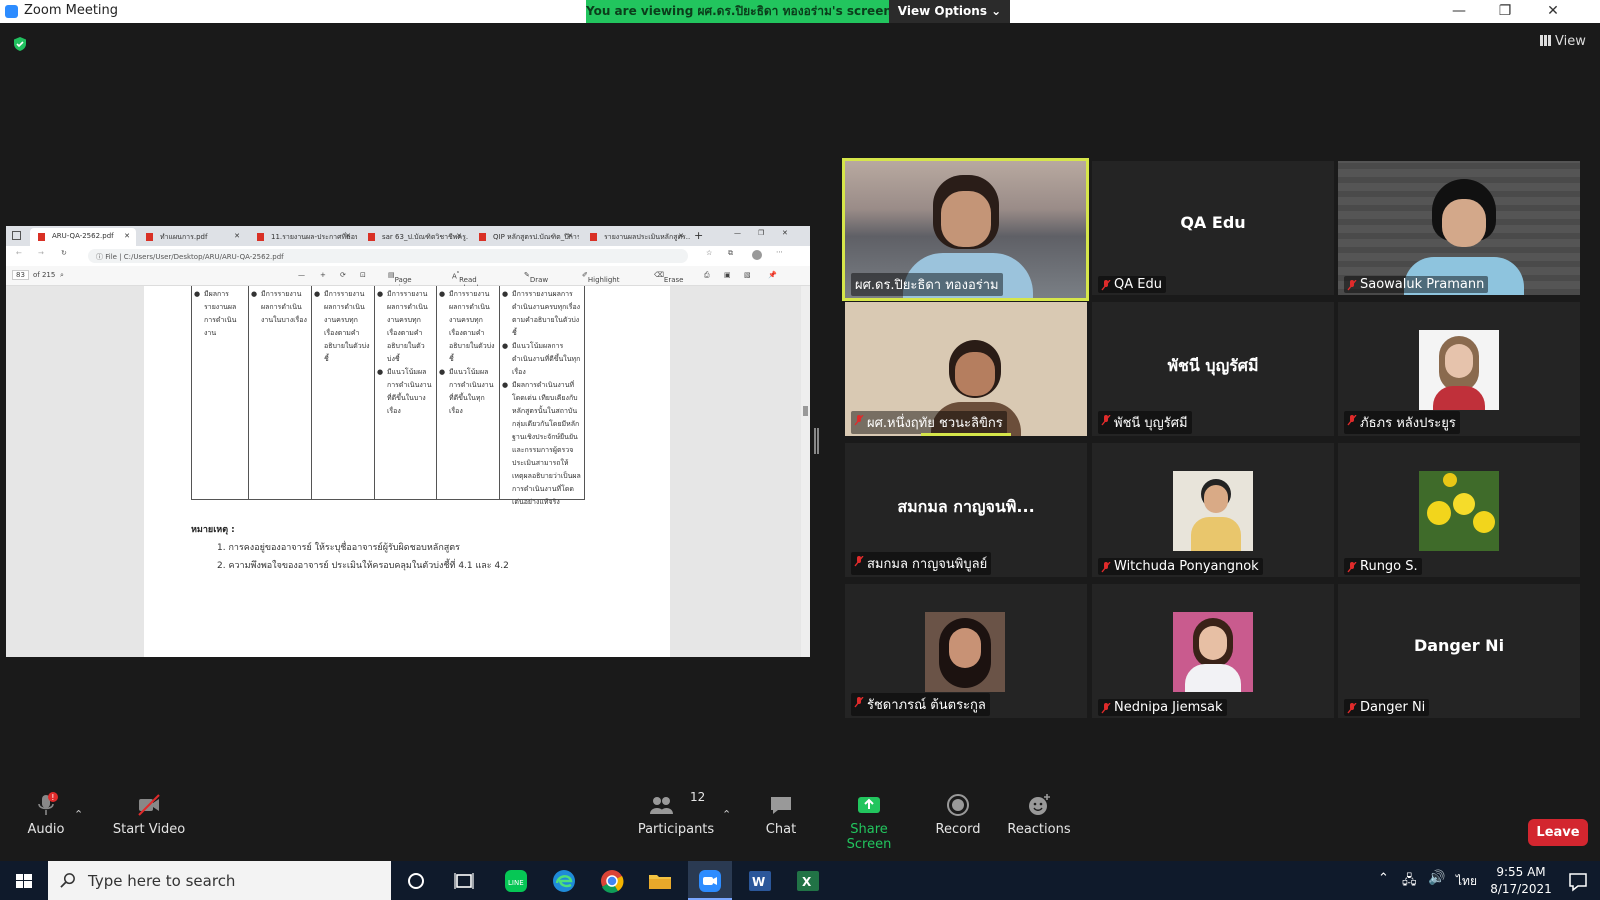  What do you see at coordinates (83, 237) in the screenshot?
I see `browser-tab-1: ARU-QA-2562.pdf ✕` at bounding box center [83, 237].